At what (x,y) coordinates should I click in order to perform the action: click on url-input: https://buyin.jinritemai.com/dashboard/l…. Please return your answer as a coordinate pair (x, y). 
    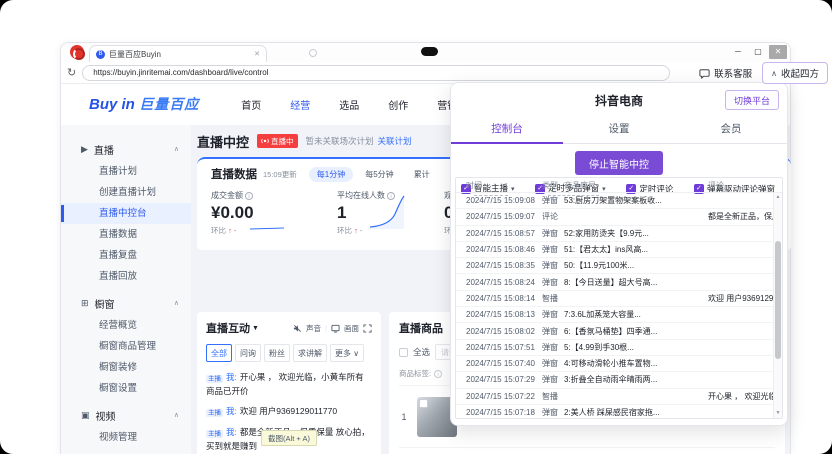
    Looking at the image, I should click on (376, 72).